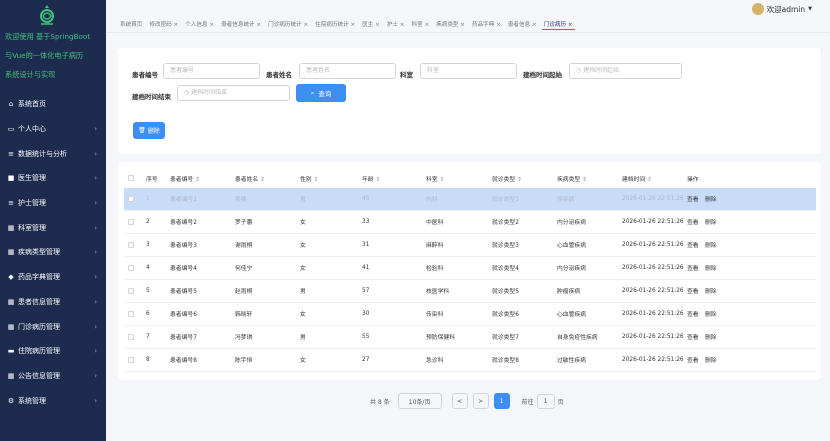 Image resolution: width=830 pixels, height=441 pixels. What do you see at coordinates (44, 55) in the screenshot?
I see `app-title-line: 与Vue的一体化电子病历` at bounding box center [44, 55].